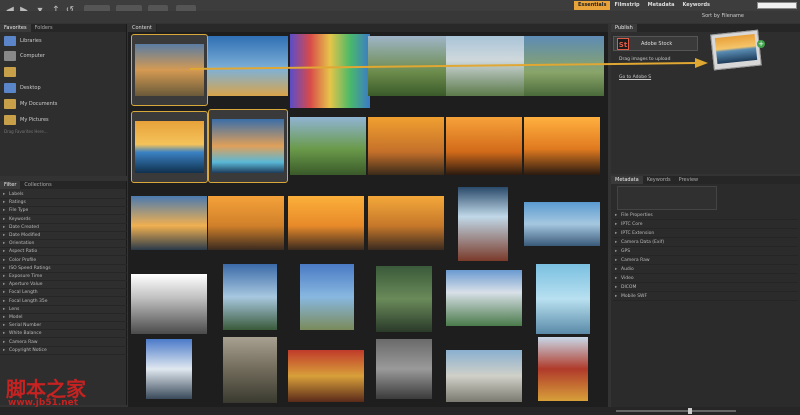 This screenshot has height=415, width=800. What do you see at coordinates (623, 44) in the screenshot?
I see `adobe-stock-logo: St` at bounding box center [623, 44].